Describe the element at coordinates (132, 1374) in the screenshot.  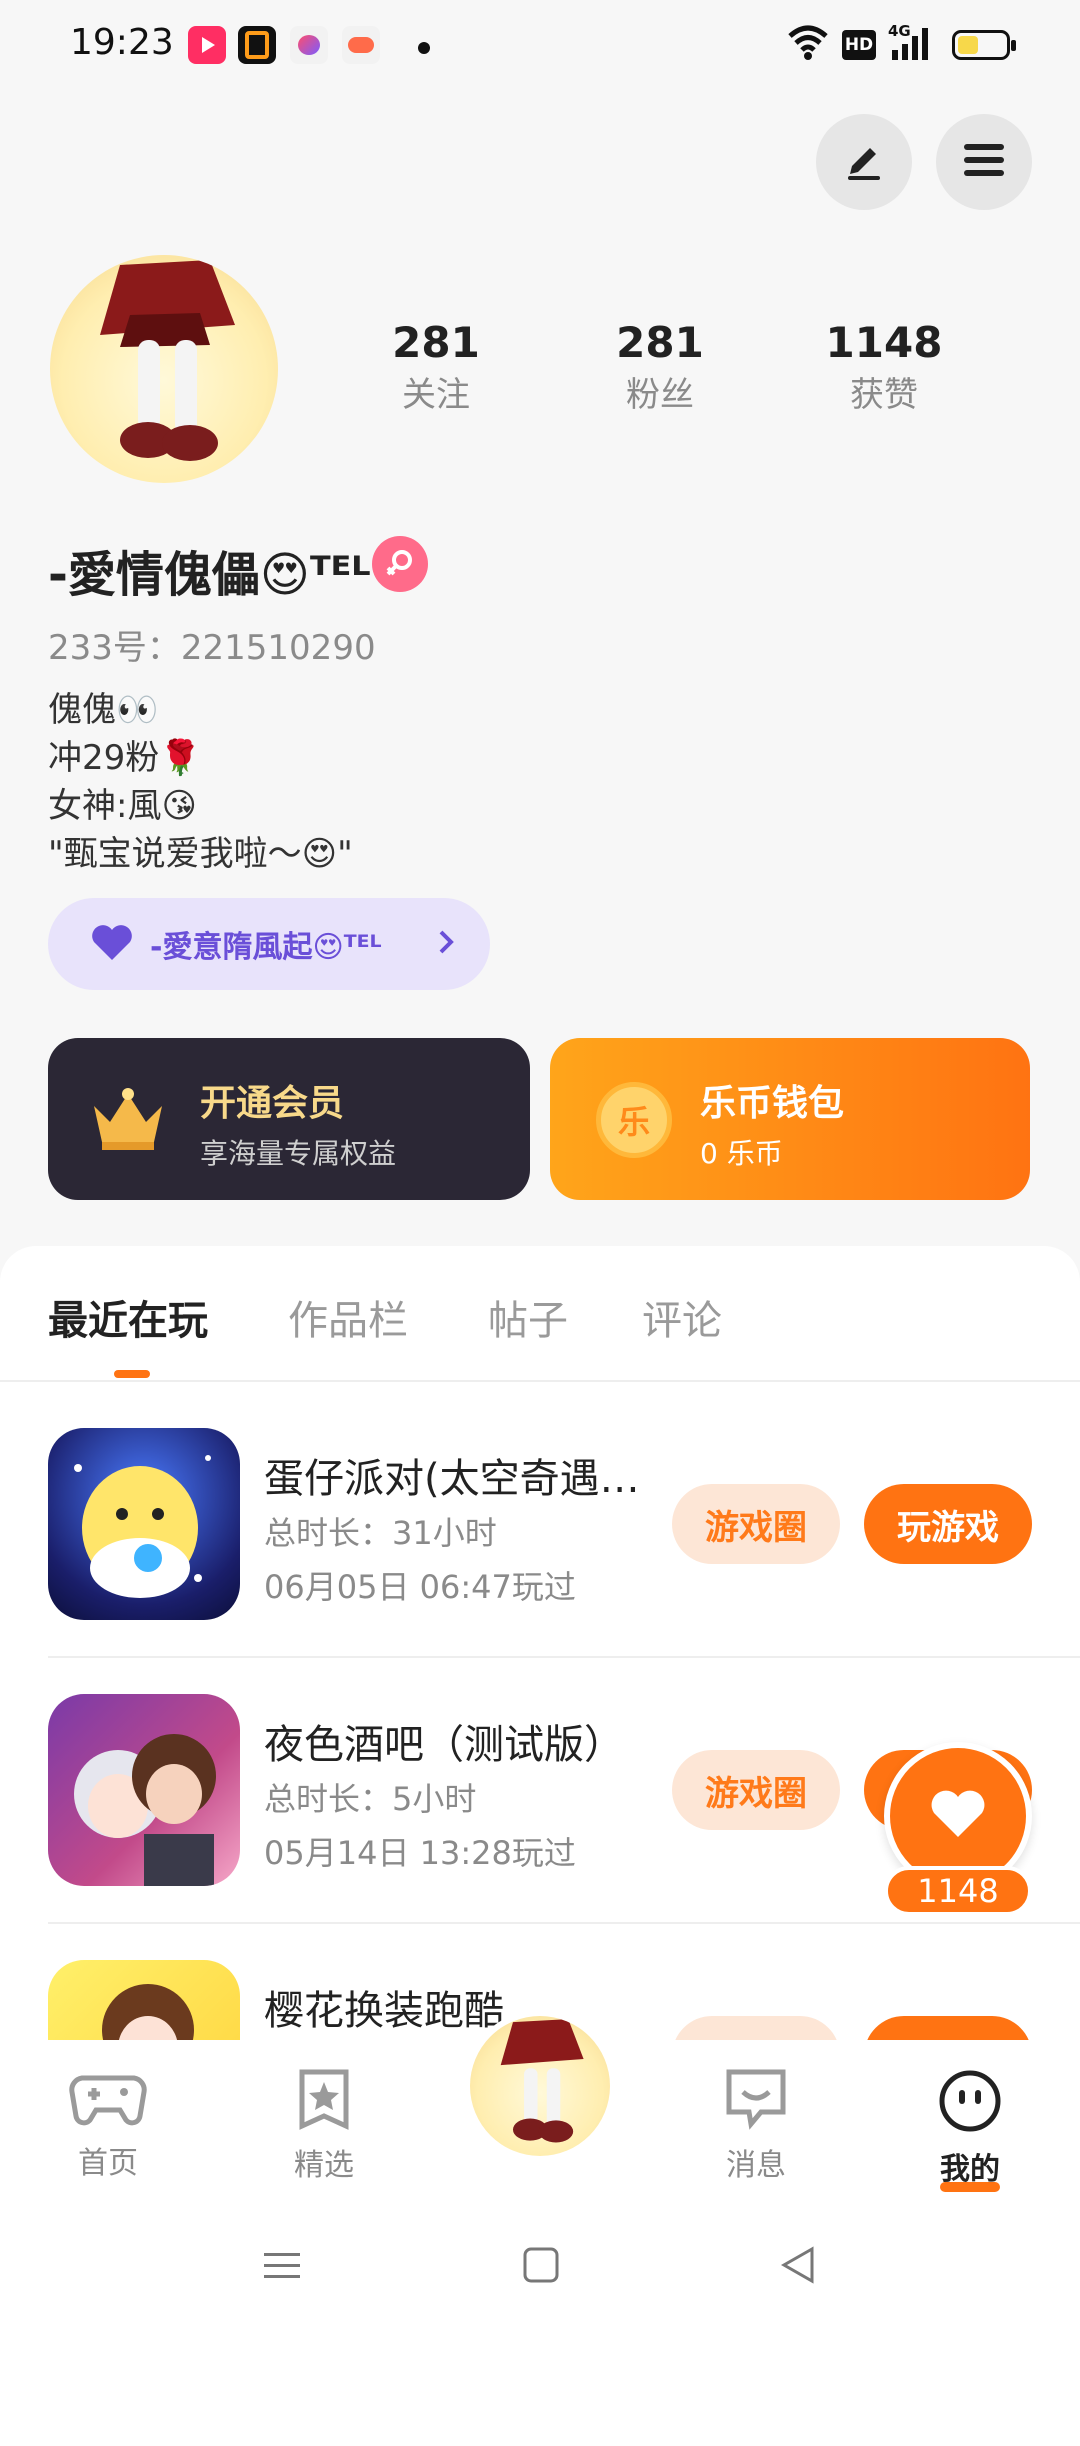
I see `active-tab-indicator` at that location.